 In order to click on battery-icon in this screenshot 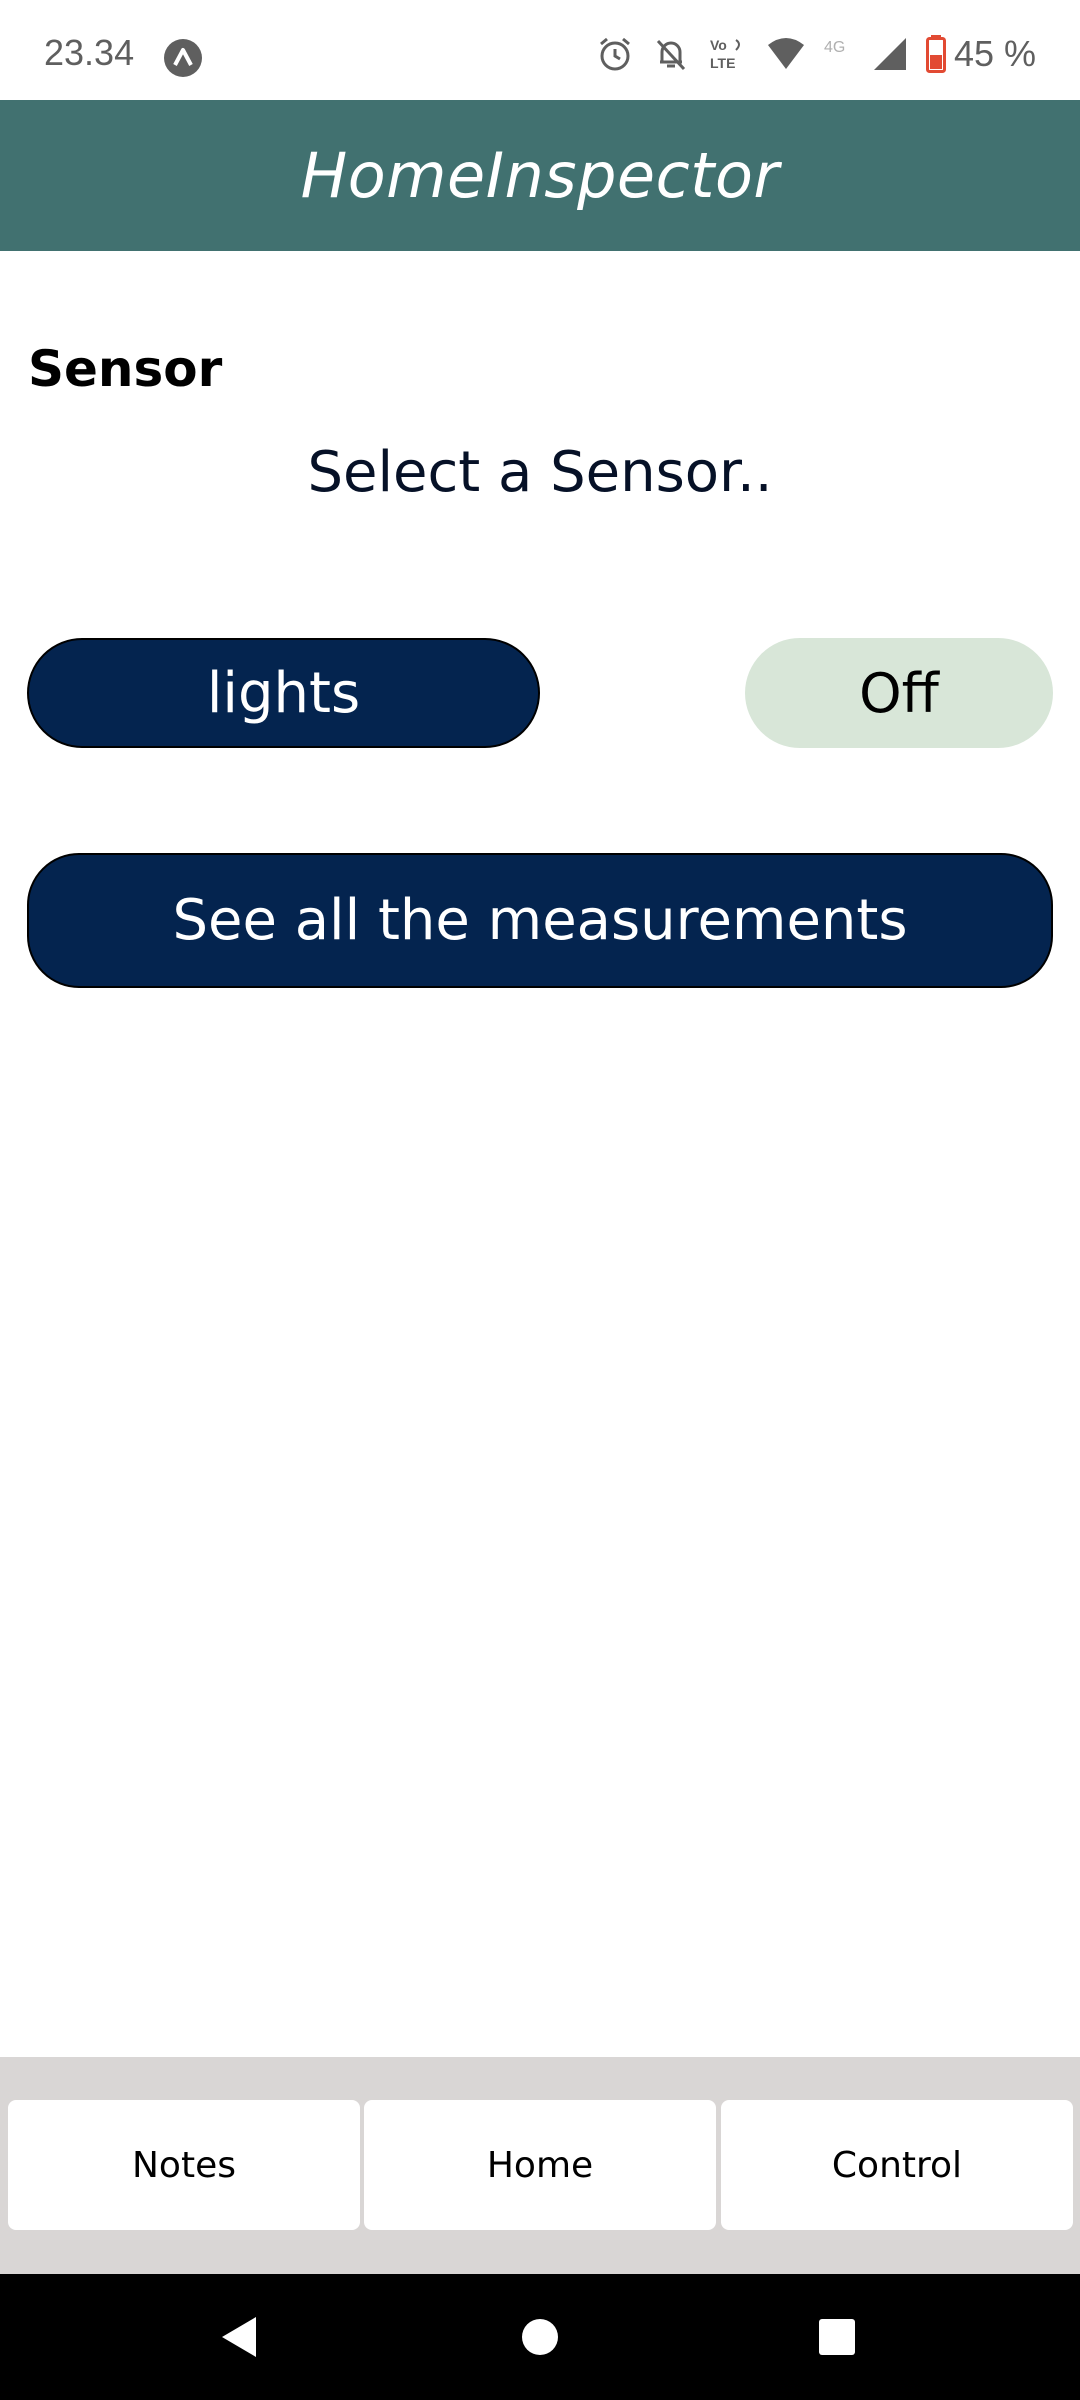, I will do `click(935, 54)`.